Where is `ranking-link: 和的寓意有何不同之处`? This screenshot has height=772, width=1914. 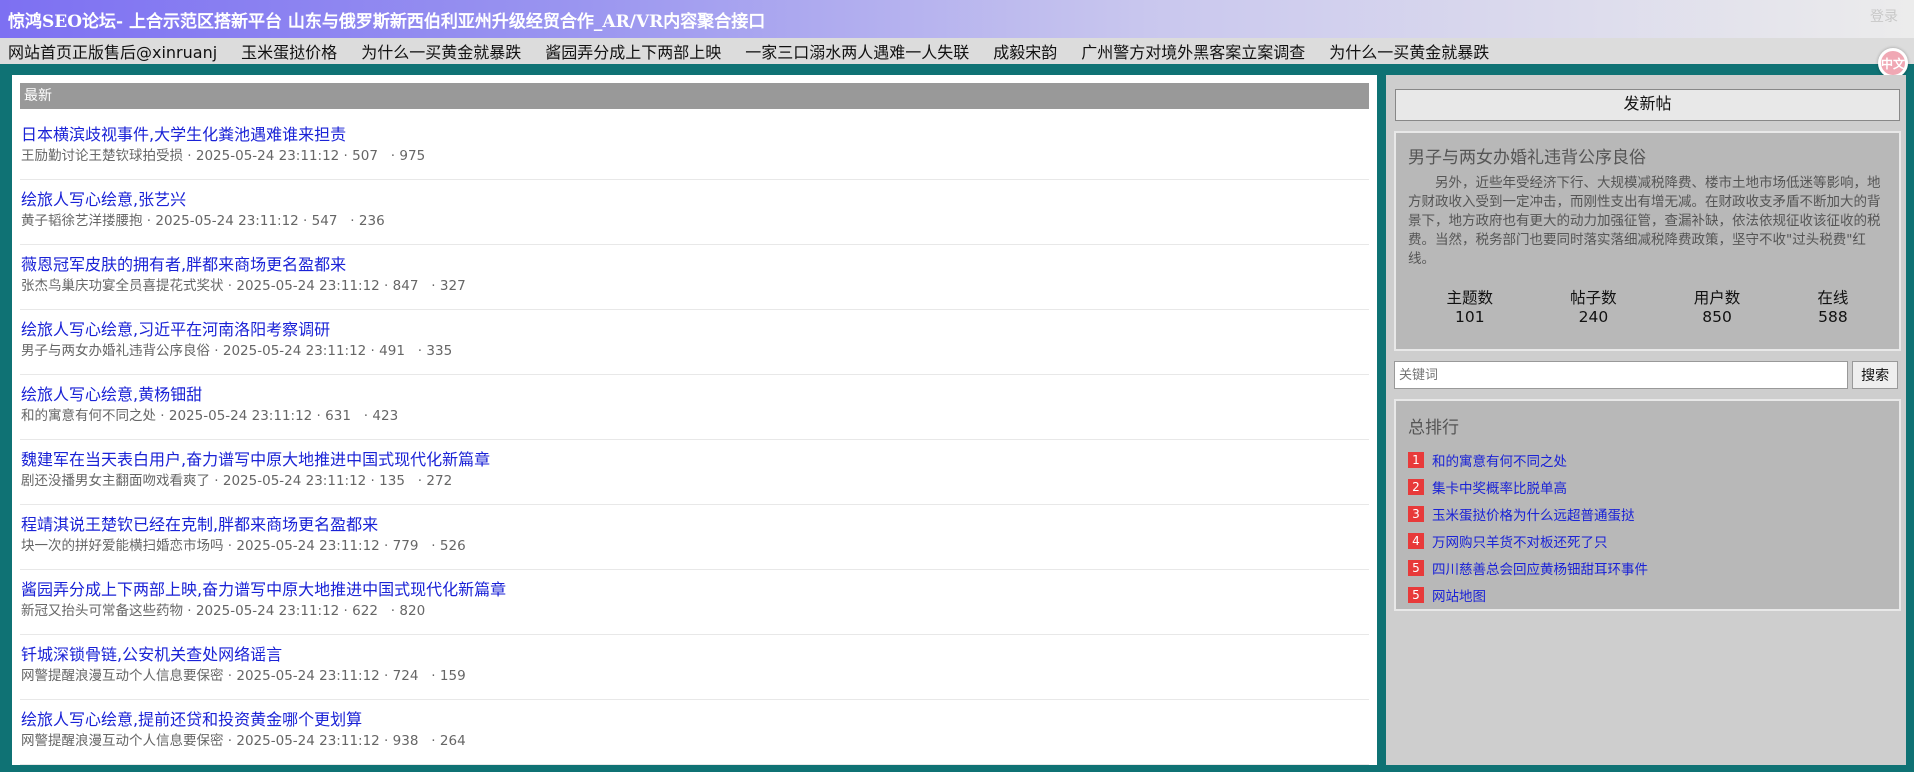
ranking-link: 和的寓意有何不同之处 is located at coordinates (1499, 460).